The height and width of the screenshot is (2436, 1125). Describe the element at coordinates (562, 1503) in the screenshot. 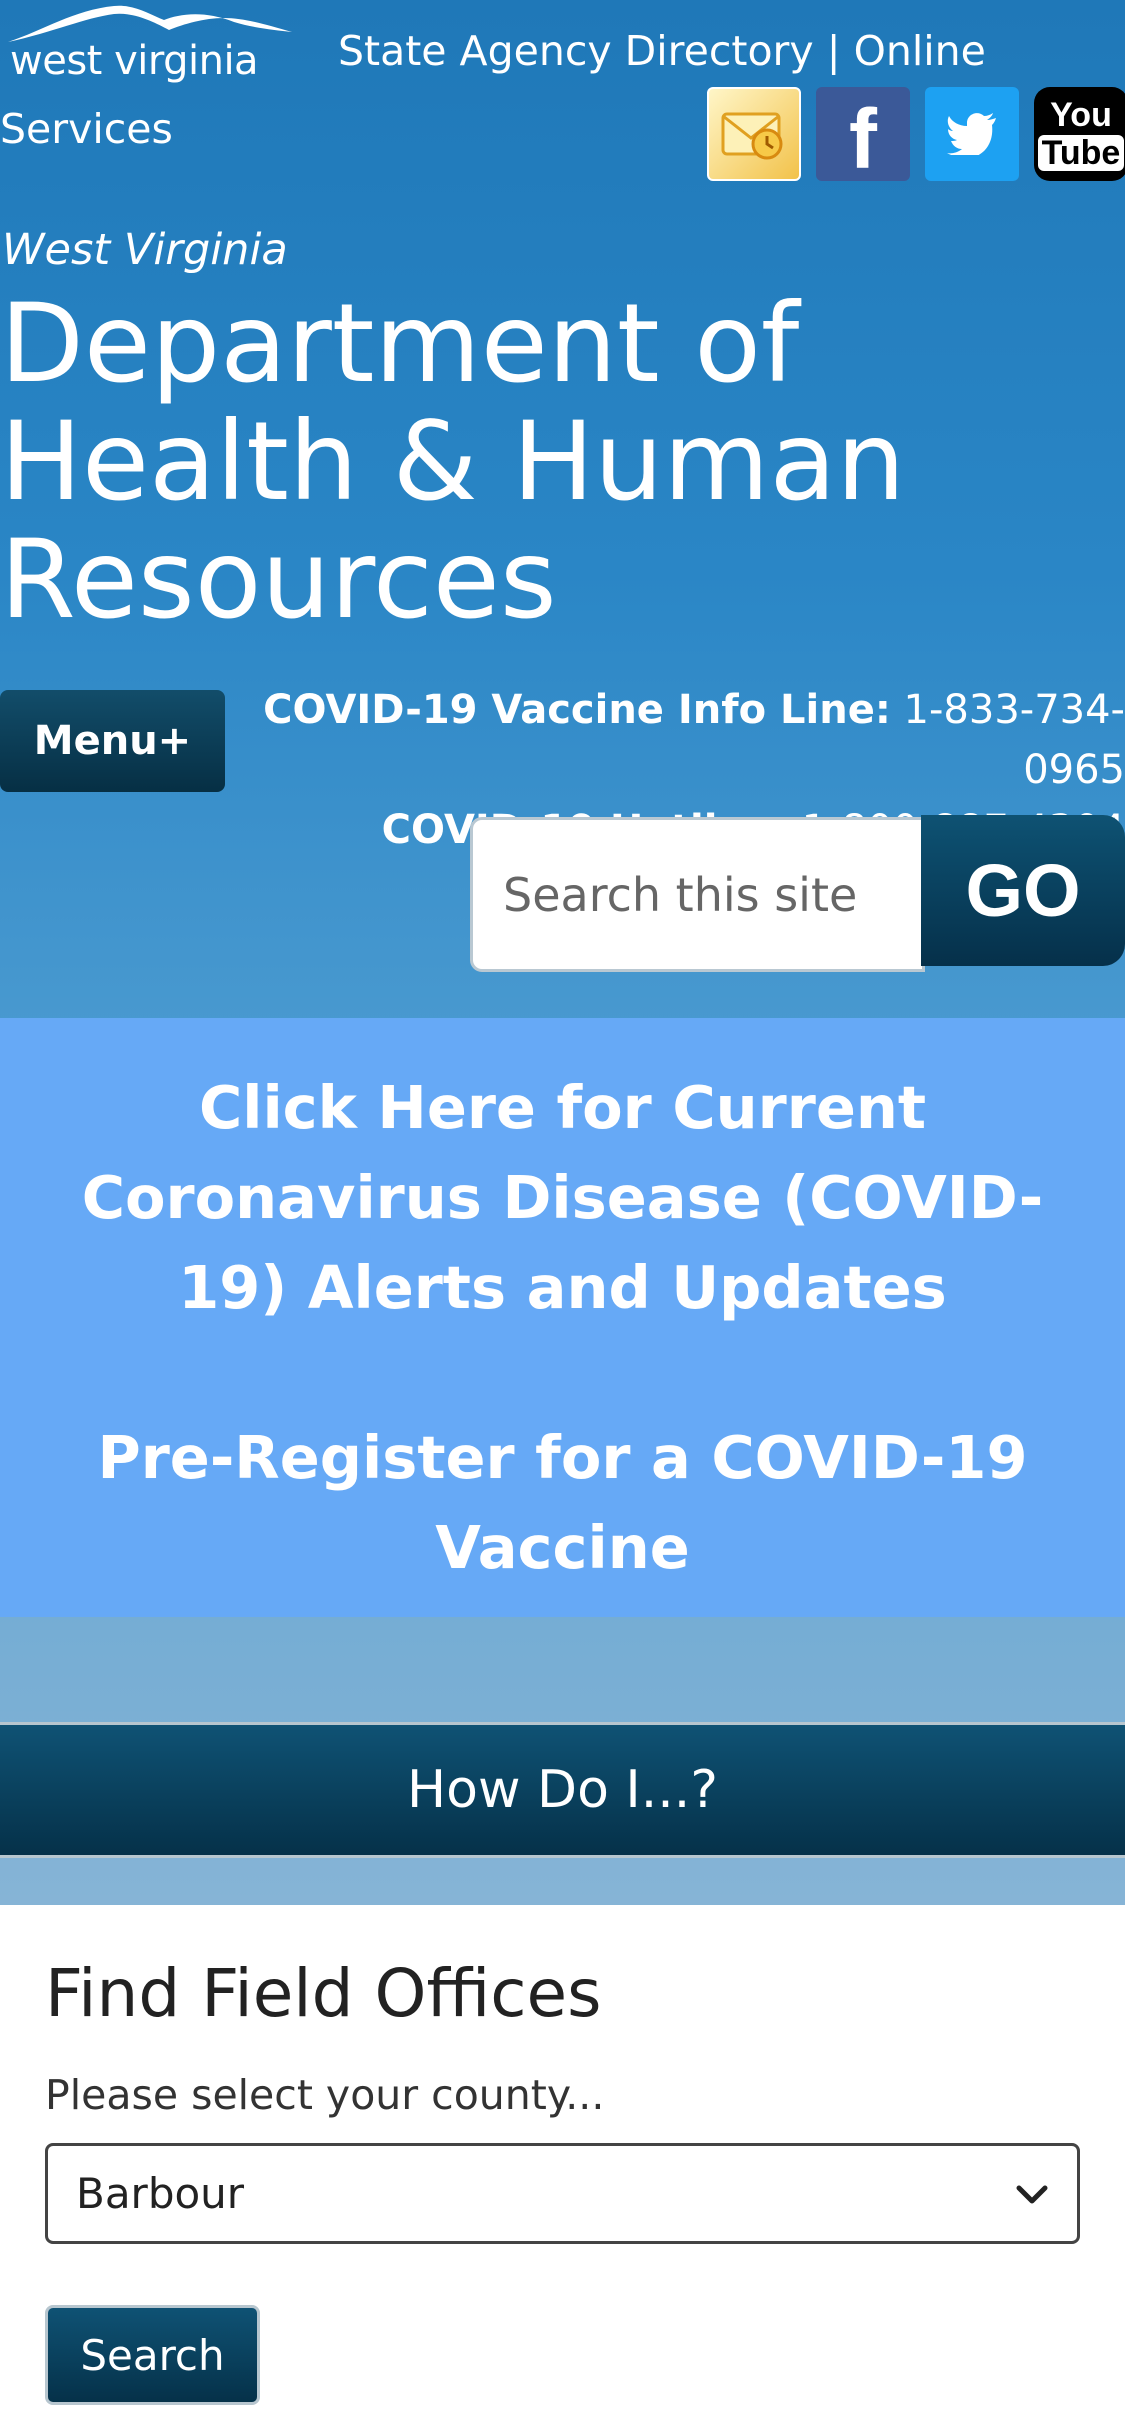

I see `vaccine-preregister-link: Pre-Register for a COVID-19 Vaccine` at that location.